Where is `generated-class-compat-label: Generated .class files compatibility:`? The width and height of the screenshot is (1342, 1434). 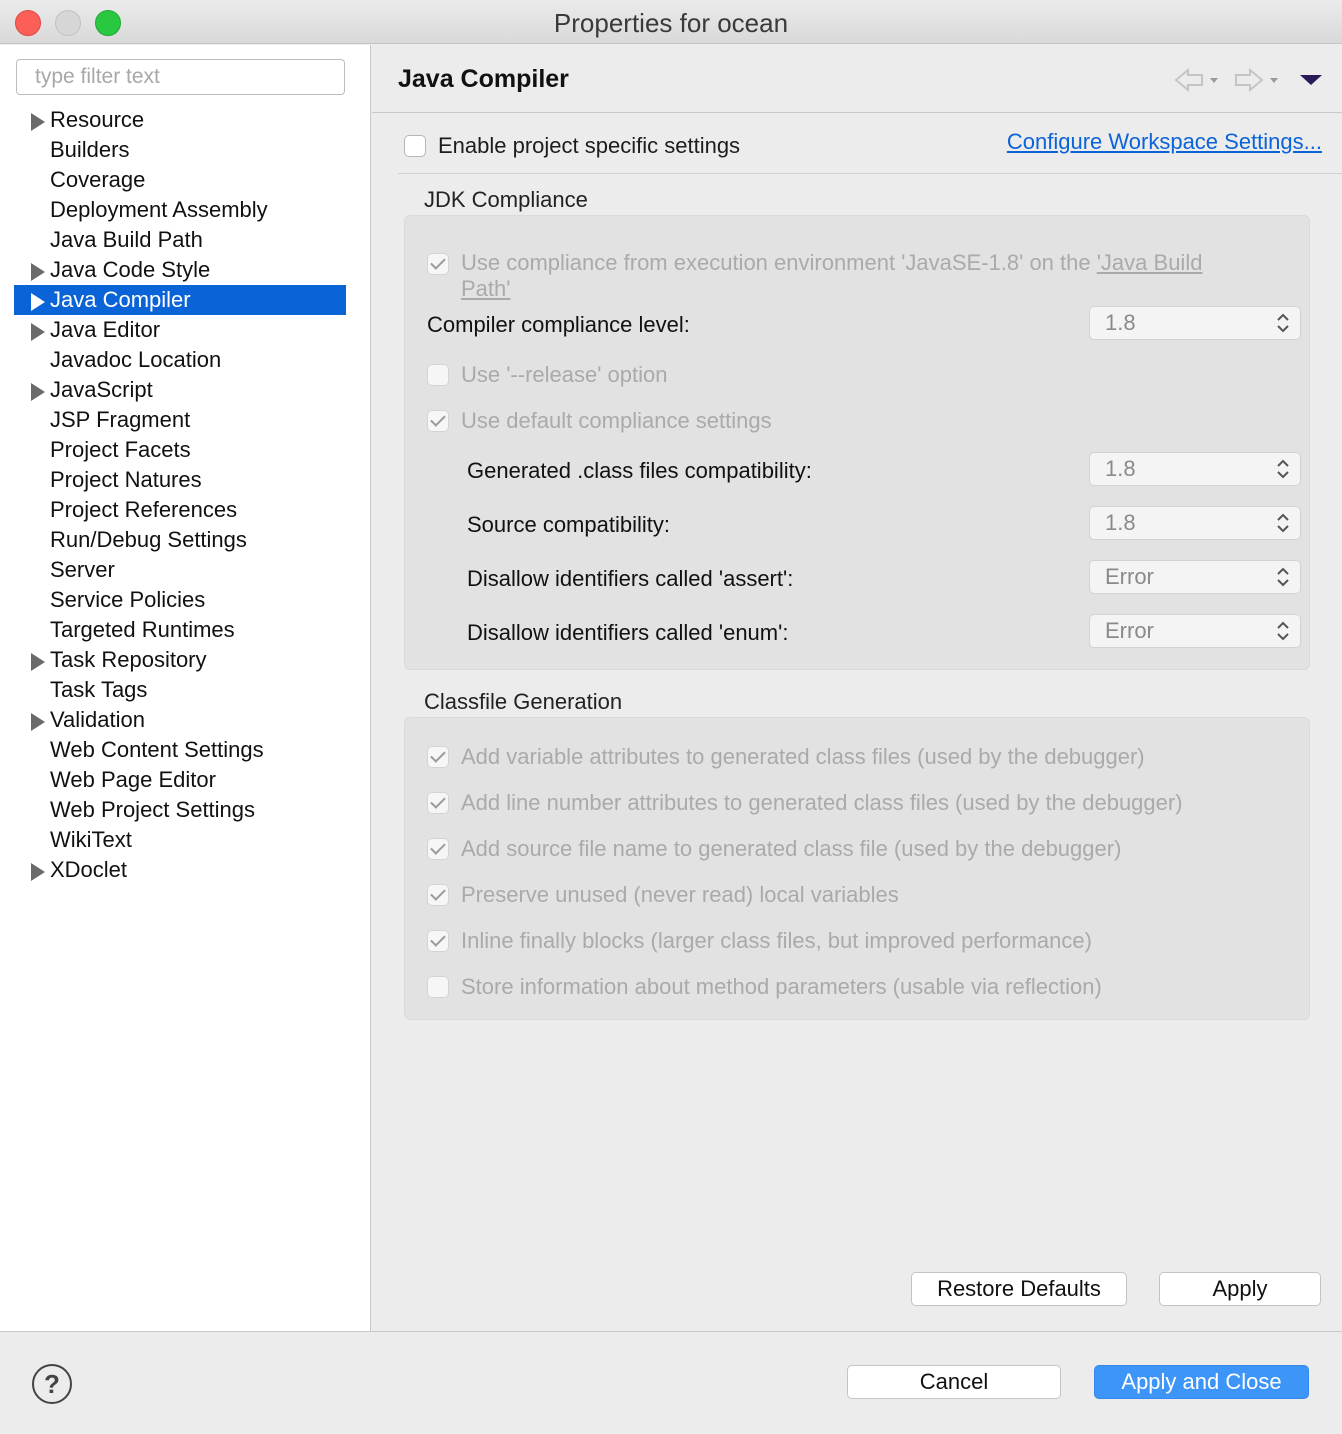 generated-class-compat-label: Generated .class files compatibility: is located at coordinates (639, 470).